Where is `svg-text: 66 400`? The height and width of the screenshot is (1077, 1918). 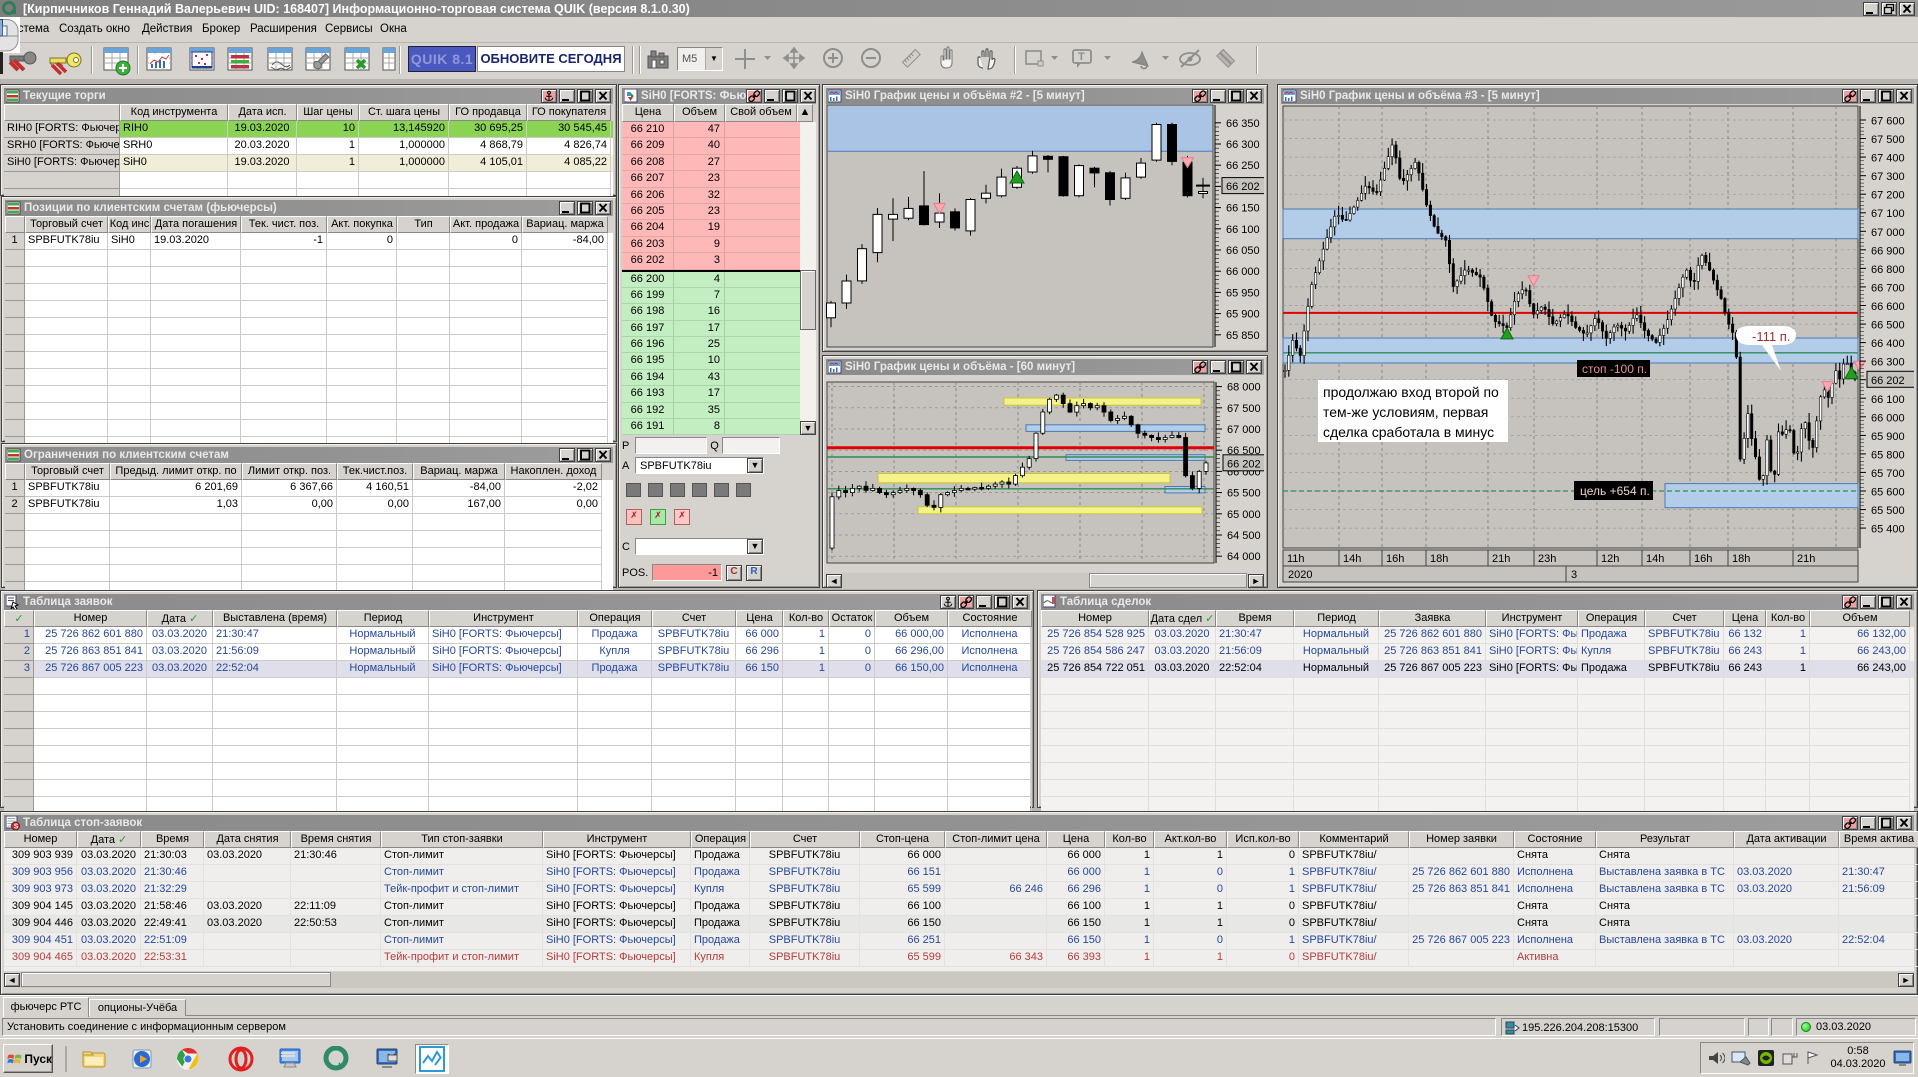
svg-text: 66 400 is located at coordinates (1888, 344).